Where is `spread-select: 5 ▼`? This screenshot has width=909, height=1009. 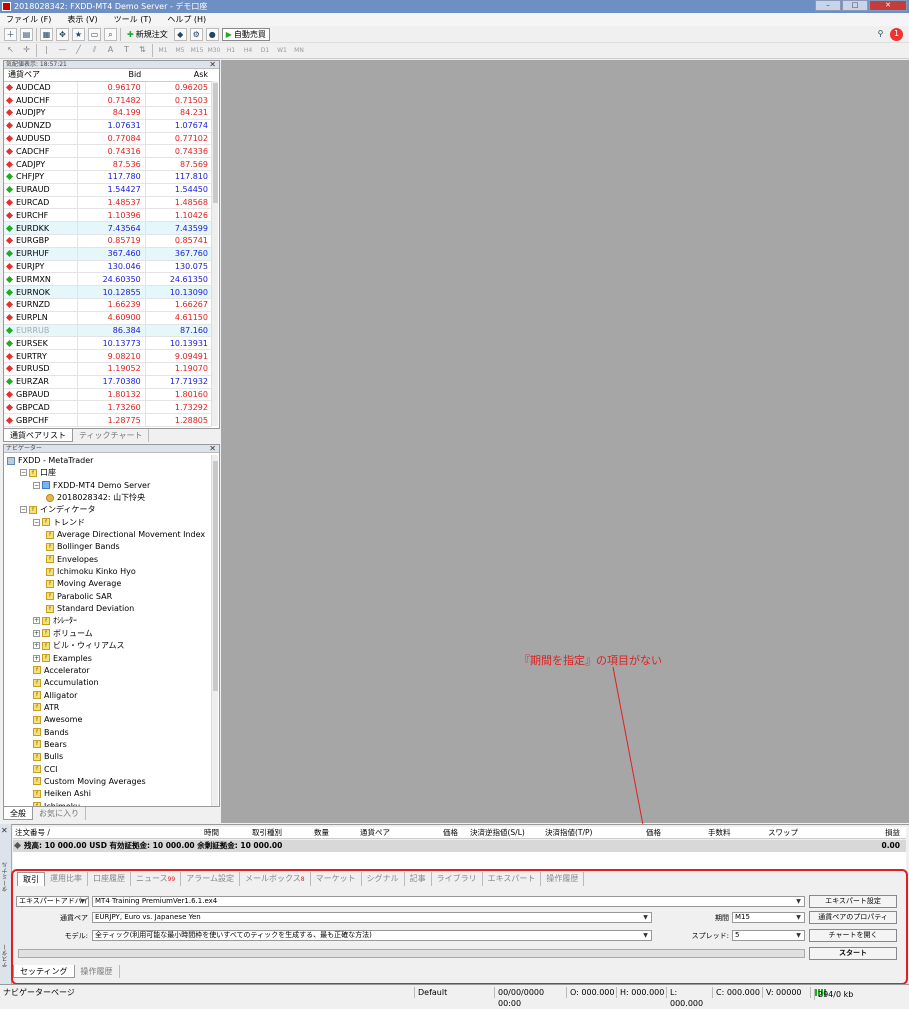
spread-select: 5 ▼ is located at coordinates (768, 935).